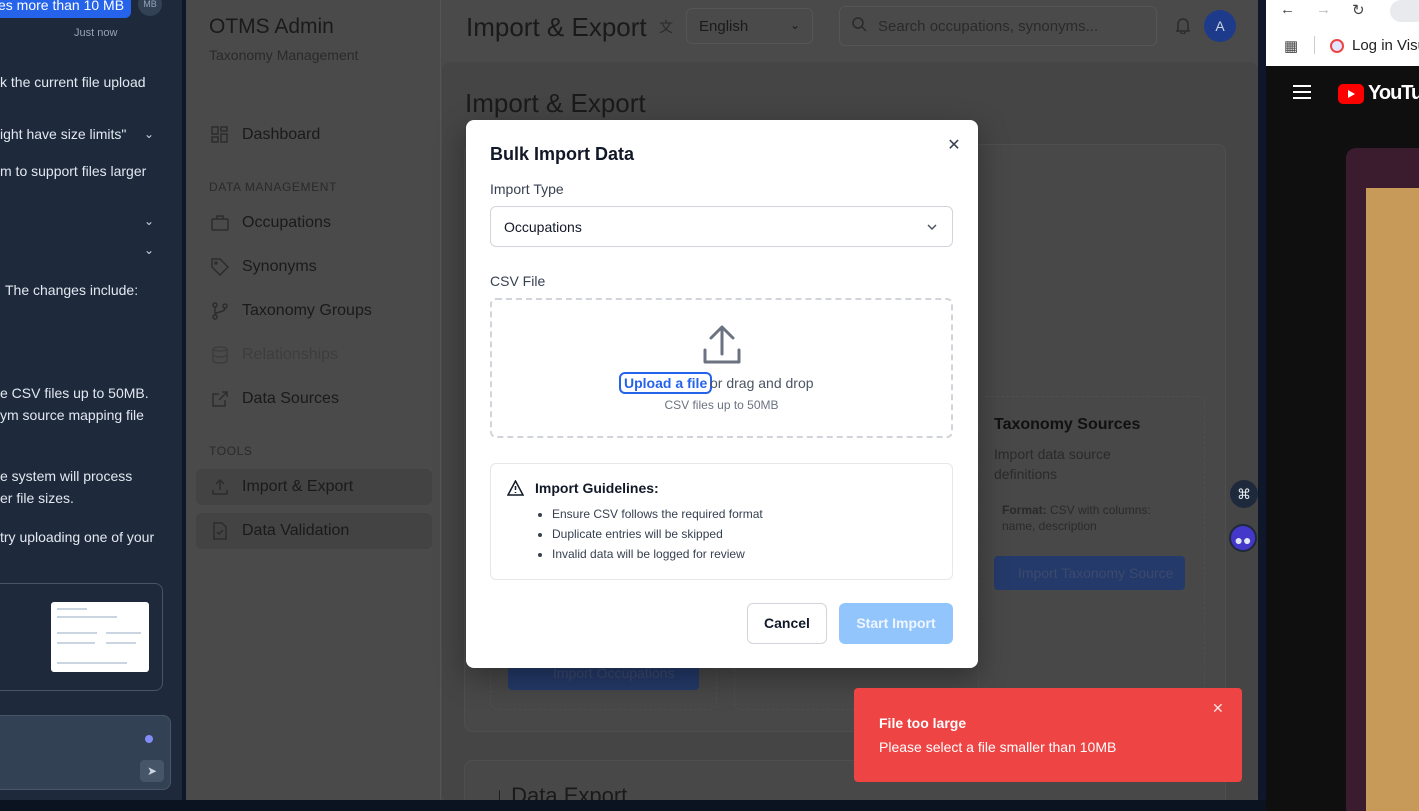  I want to click on sidebar-item-label: Data Sources, so click(290, 398).